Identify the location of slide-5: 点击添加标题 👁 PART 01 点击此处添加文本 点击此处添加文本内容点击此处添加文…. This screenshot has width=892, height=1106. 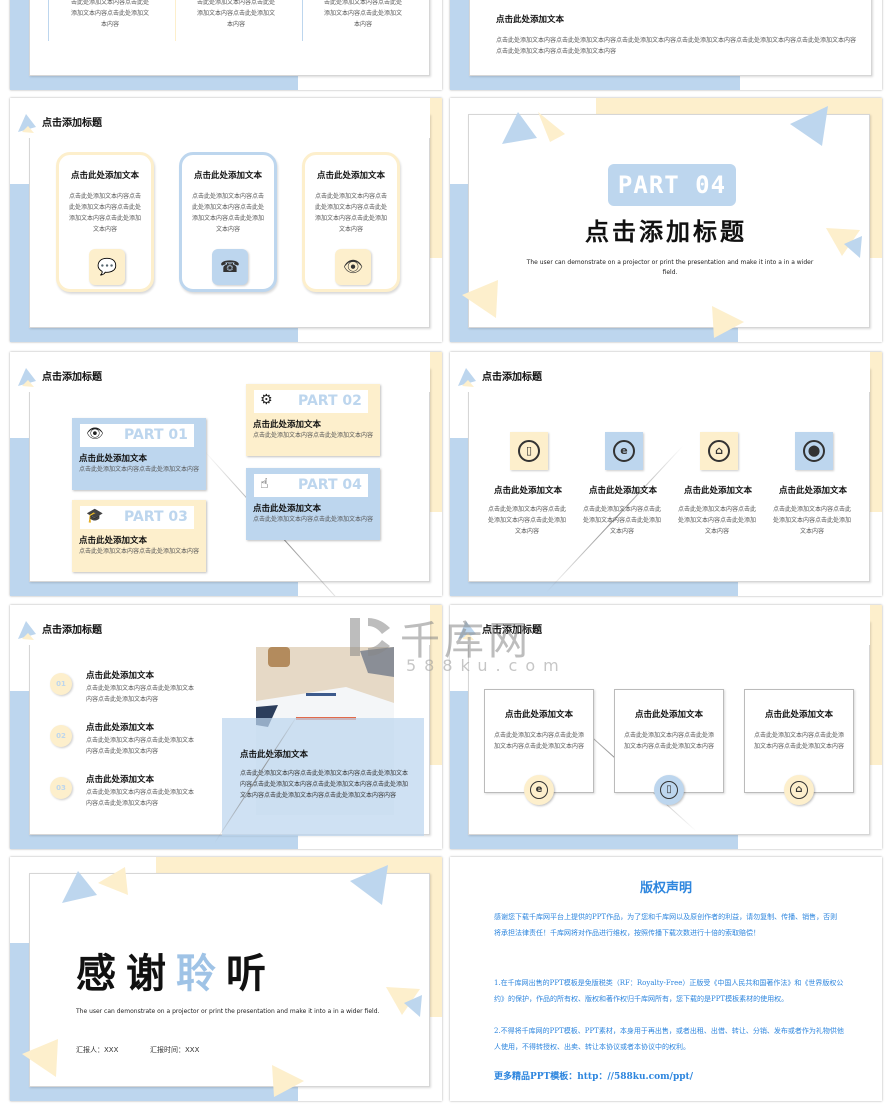
(226, 474).